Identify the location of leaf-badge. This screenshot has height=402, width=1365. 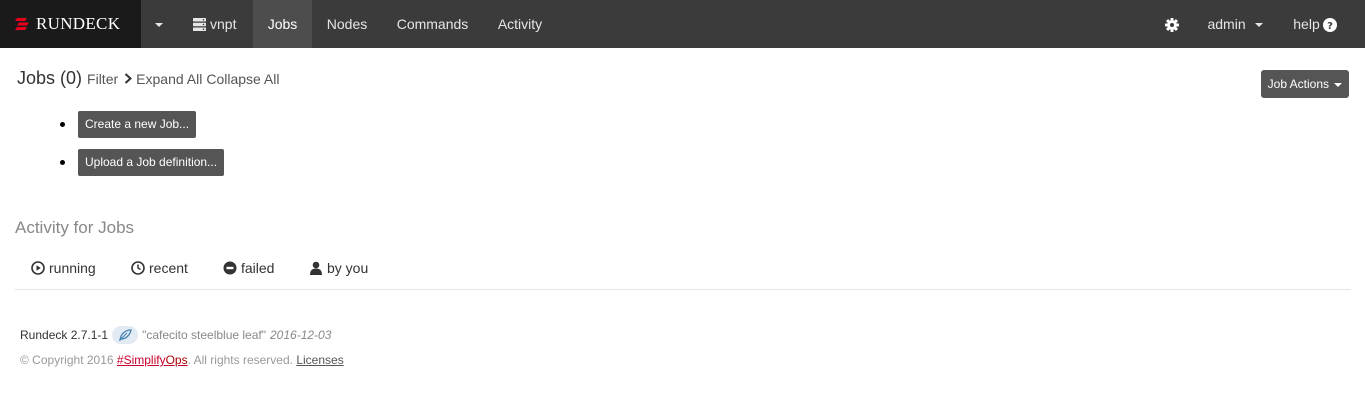
(125, 335).